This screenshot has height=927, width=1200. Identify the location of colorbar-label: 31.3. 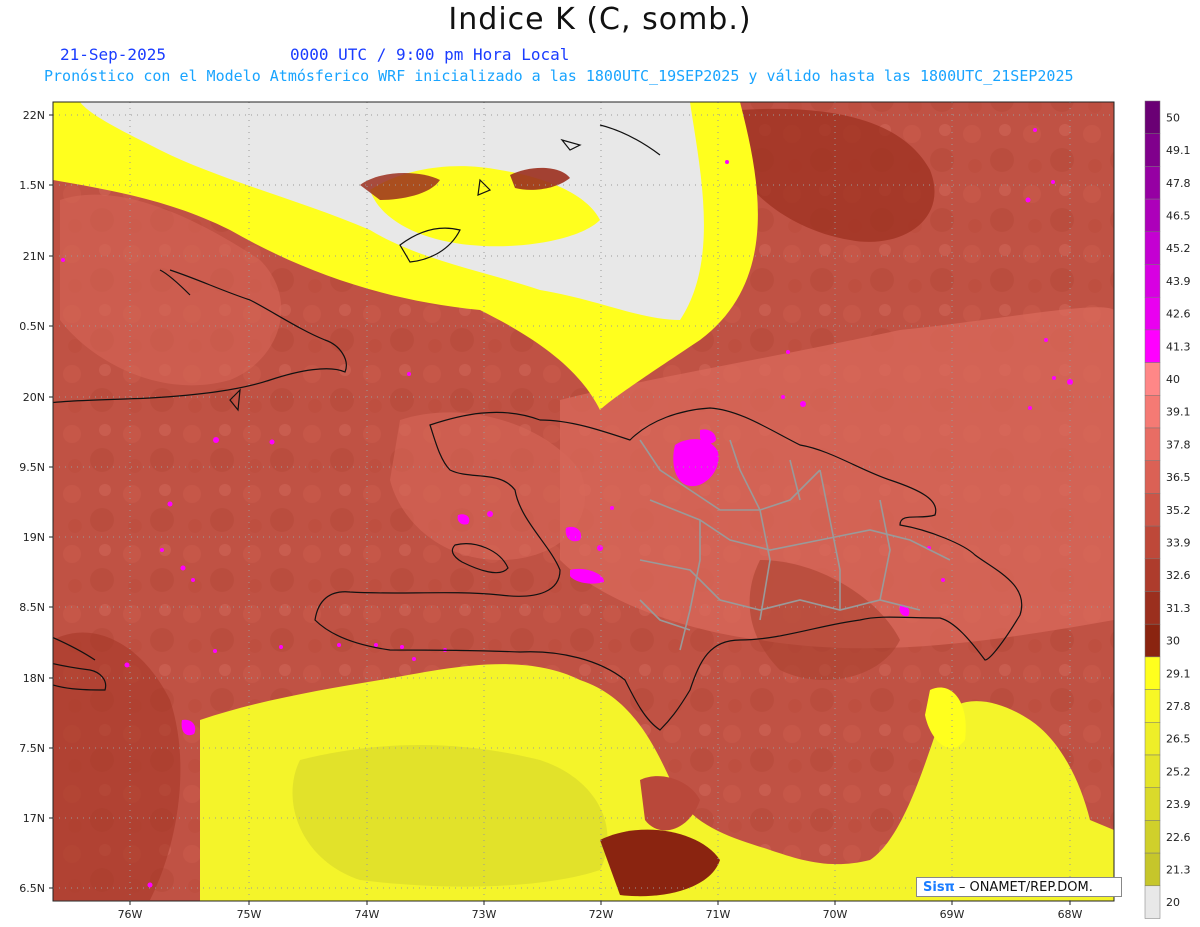
(1178, 608).